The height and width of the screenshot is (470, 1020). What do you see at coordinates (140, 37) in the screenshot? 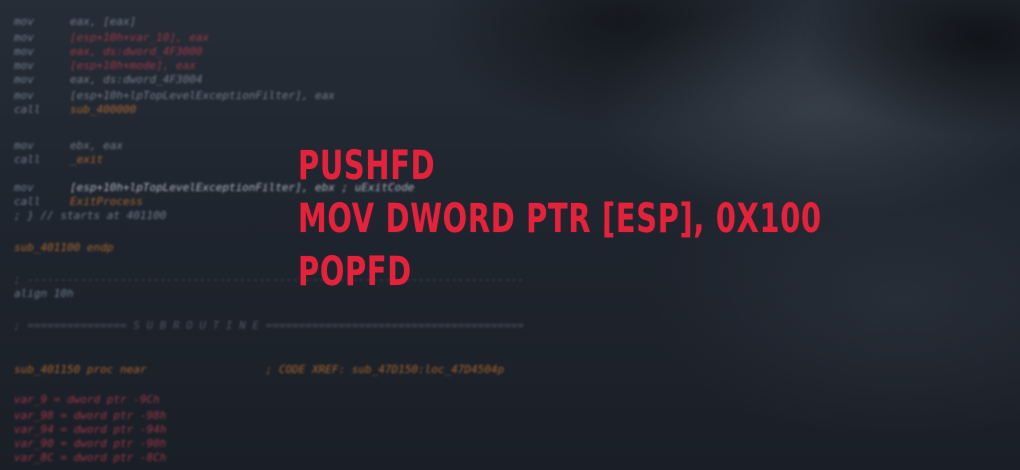
I see `code-operand: [esp+10h+var_10], eax` at bounding box center [140, 37].